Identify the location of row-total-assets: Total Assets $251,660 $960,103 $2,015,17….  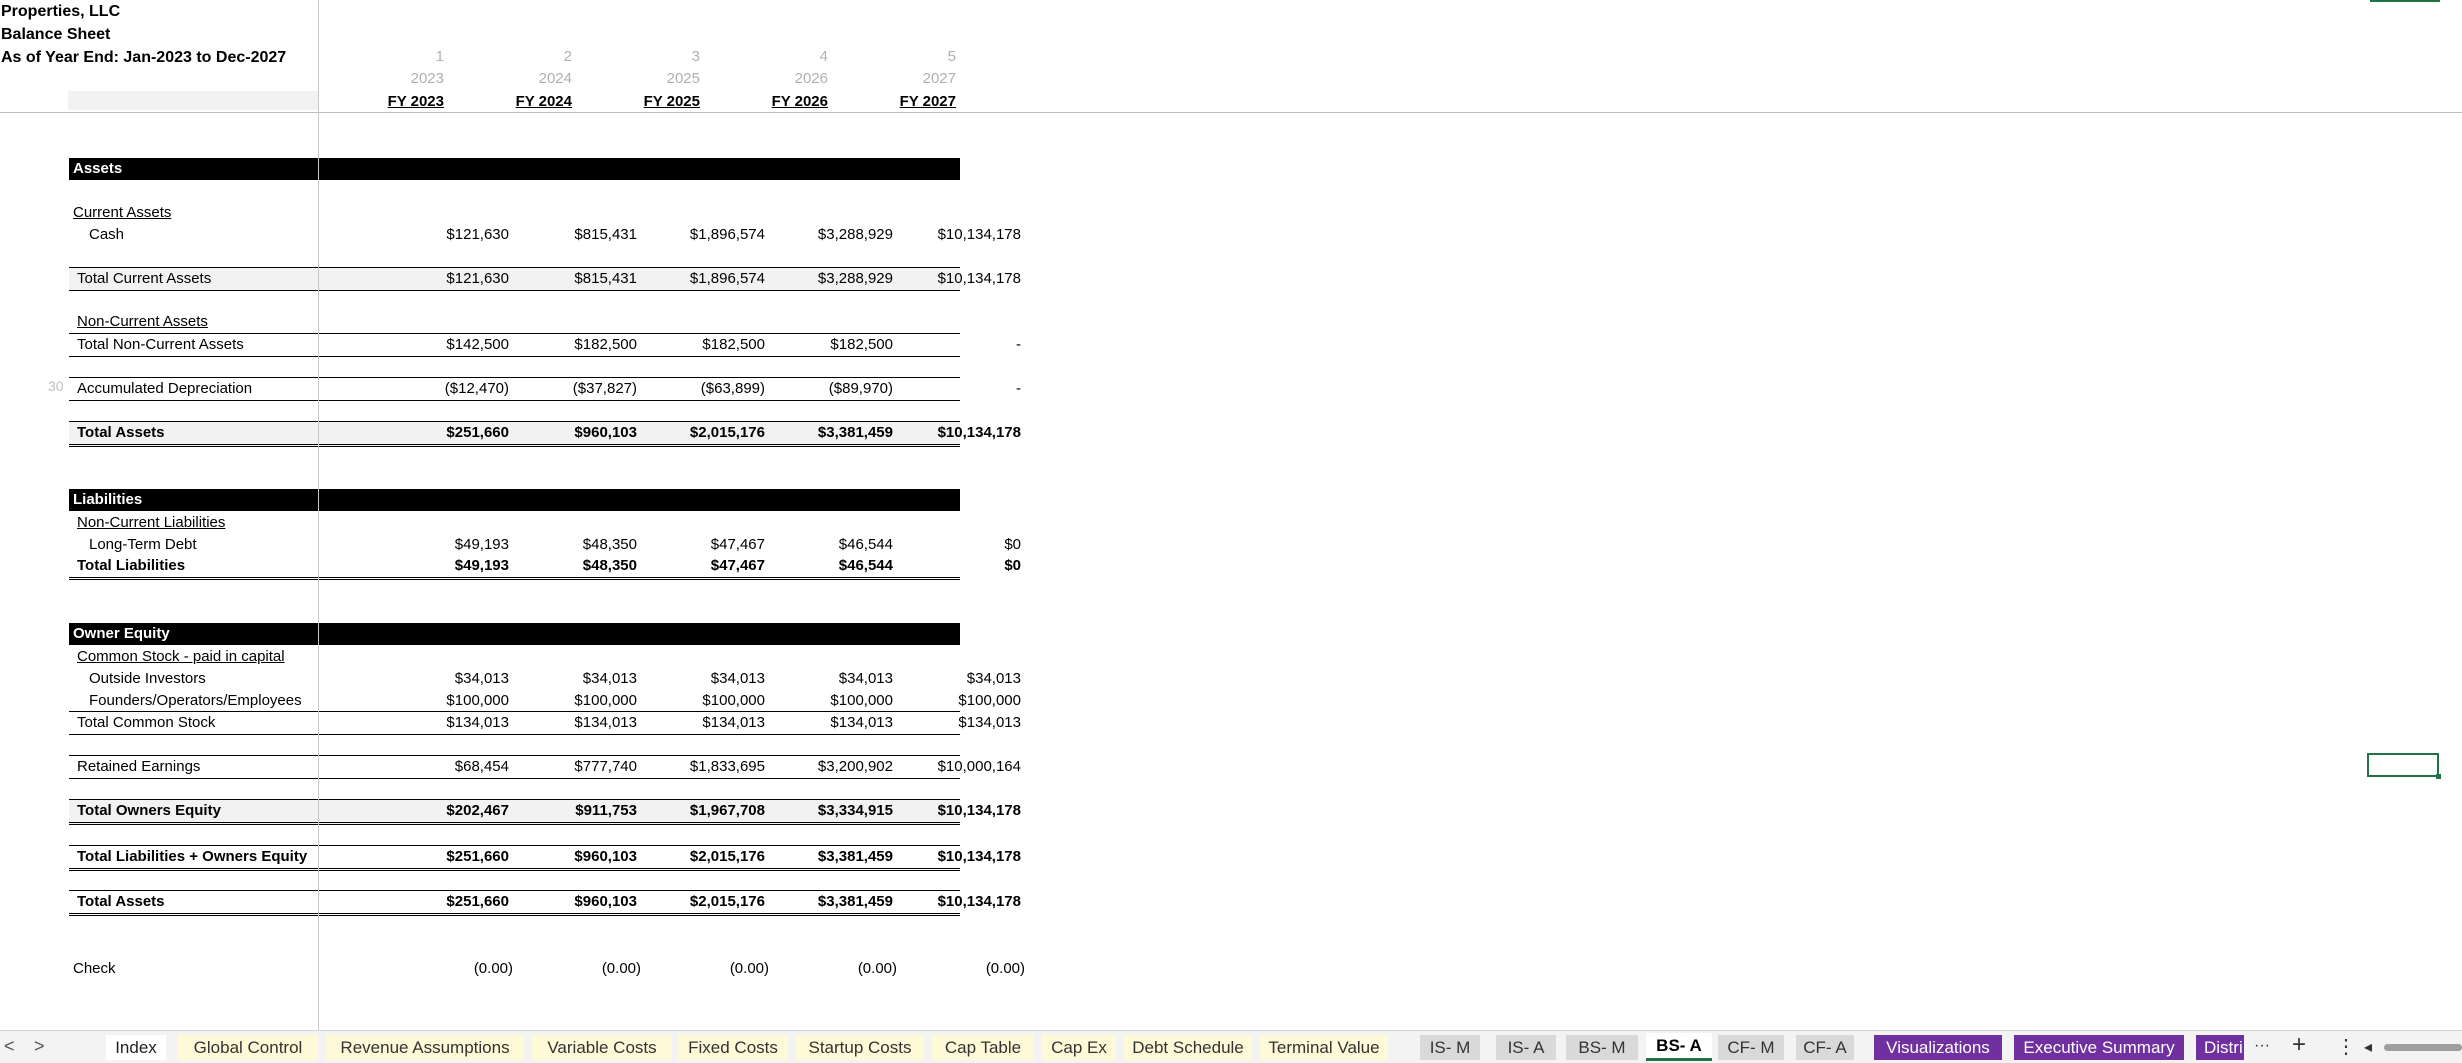
(545, 434).